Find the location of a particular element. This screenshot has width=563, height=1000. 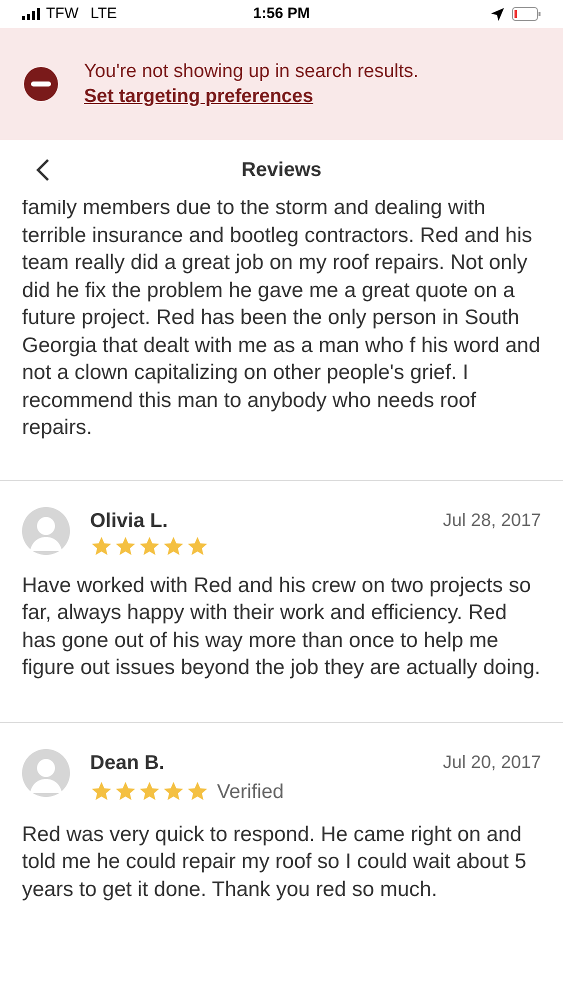

battery-icon is located at coordinates (526, 14).